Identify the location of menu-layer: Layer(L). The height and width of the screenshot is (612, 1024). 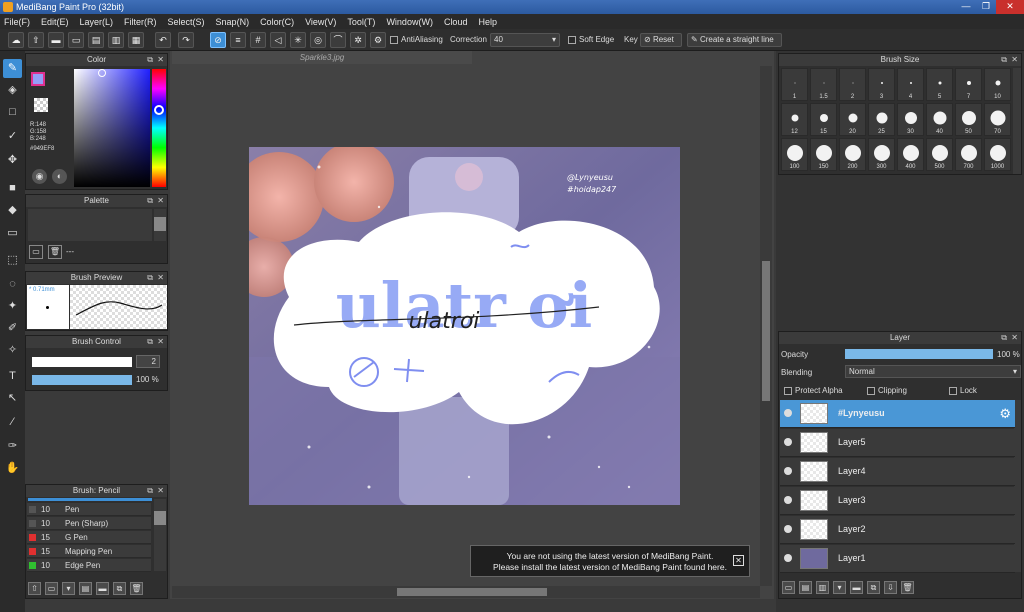
(97, 22).